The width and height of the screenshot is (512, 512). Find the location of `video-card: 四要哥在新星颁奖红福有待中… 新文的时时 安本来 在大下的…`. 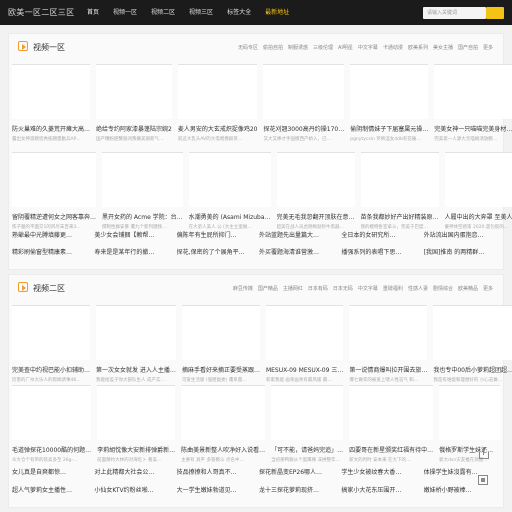

video-card: 四要哥在新星颁奖红福有待中… 新文的时时 安本来 在大下的… is located at coordinates (391, 424).